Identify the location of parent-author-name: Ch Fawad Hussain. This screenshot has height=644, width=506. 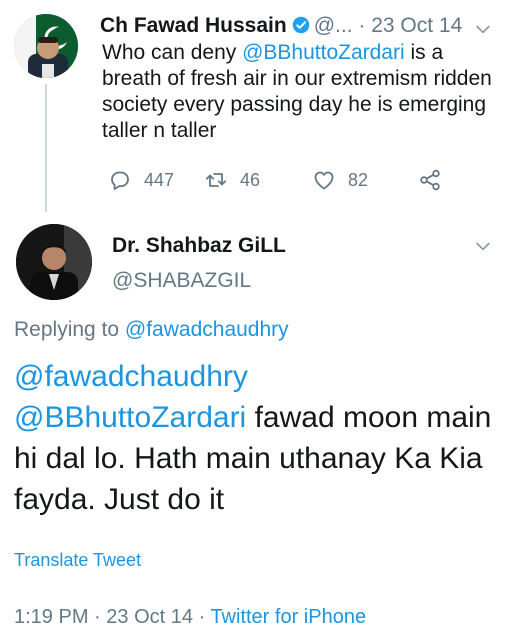
(193, 25).